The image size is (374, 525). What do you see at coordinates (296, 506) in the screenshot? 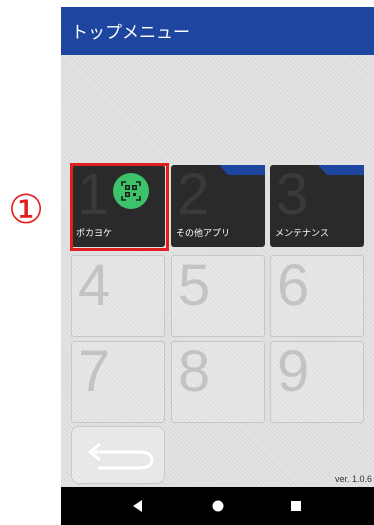
I see `recents-square-icon` at bounding box center [296, 506].